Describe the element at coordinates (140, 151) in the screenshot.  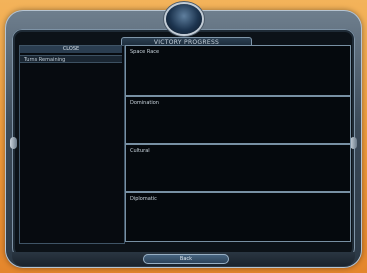
I see `section-label: Cultural` at that location.